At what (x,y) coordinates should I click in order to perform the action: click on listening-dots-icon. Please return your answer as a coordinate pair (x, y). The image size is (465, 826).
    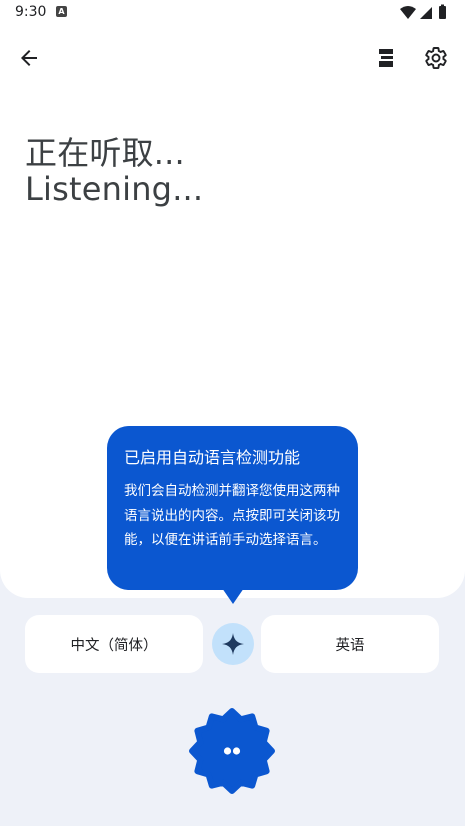
    Looking at the image, I should click on (232, 751).